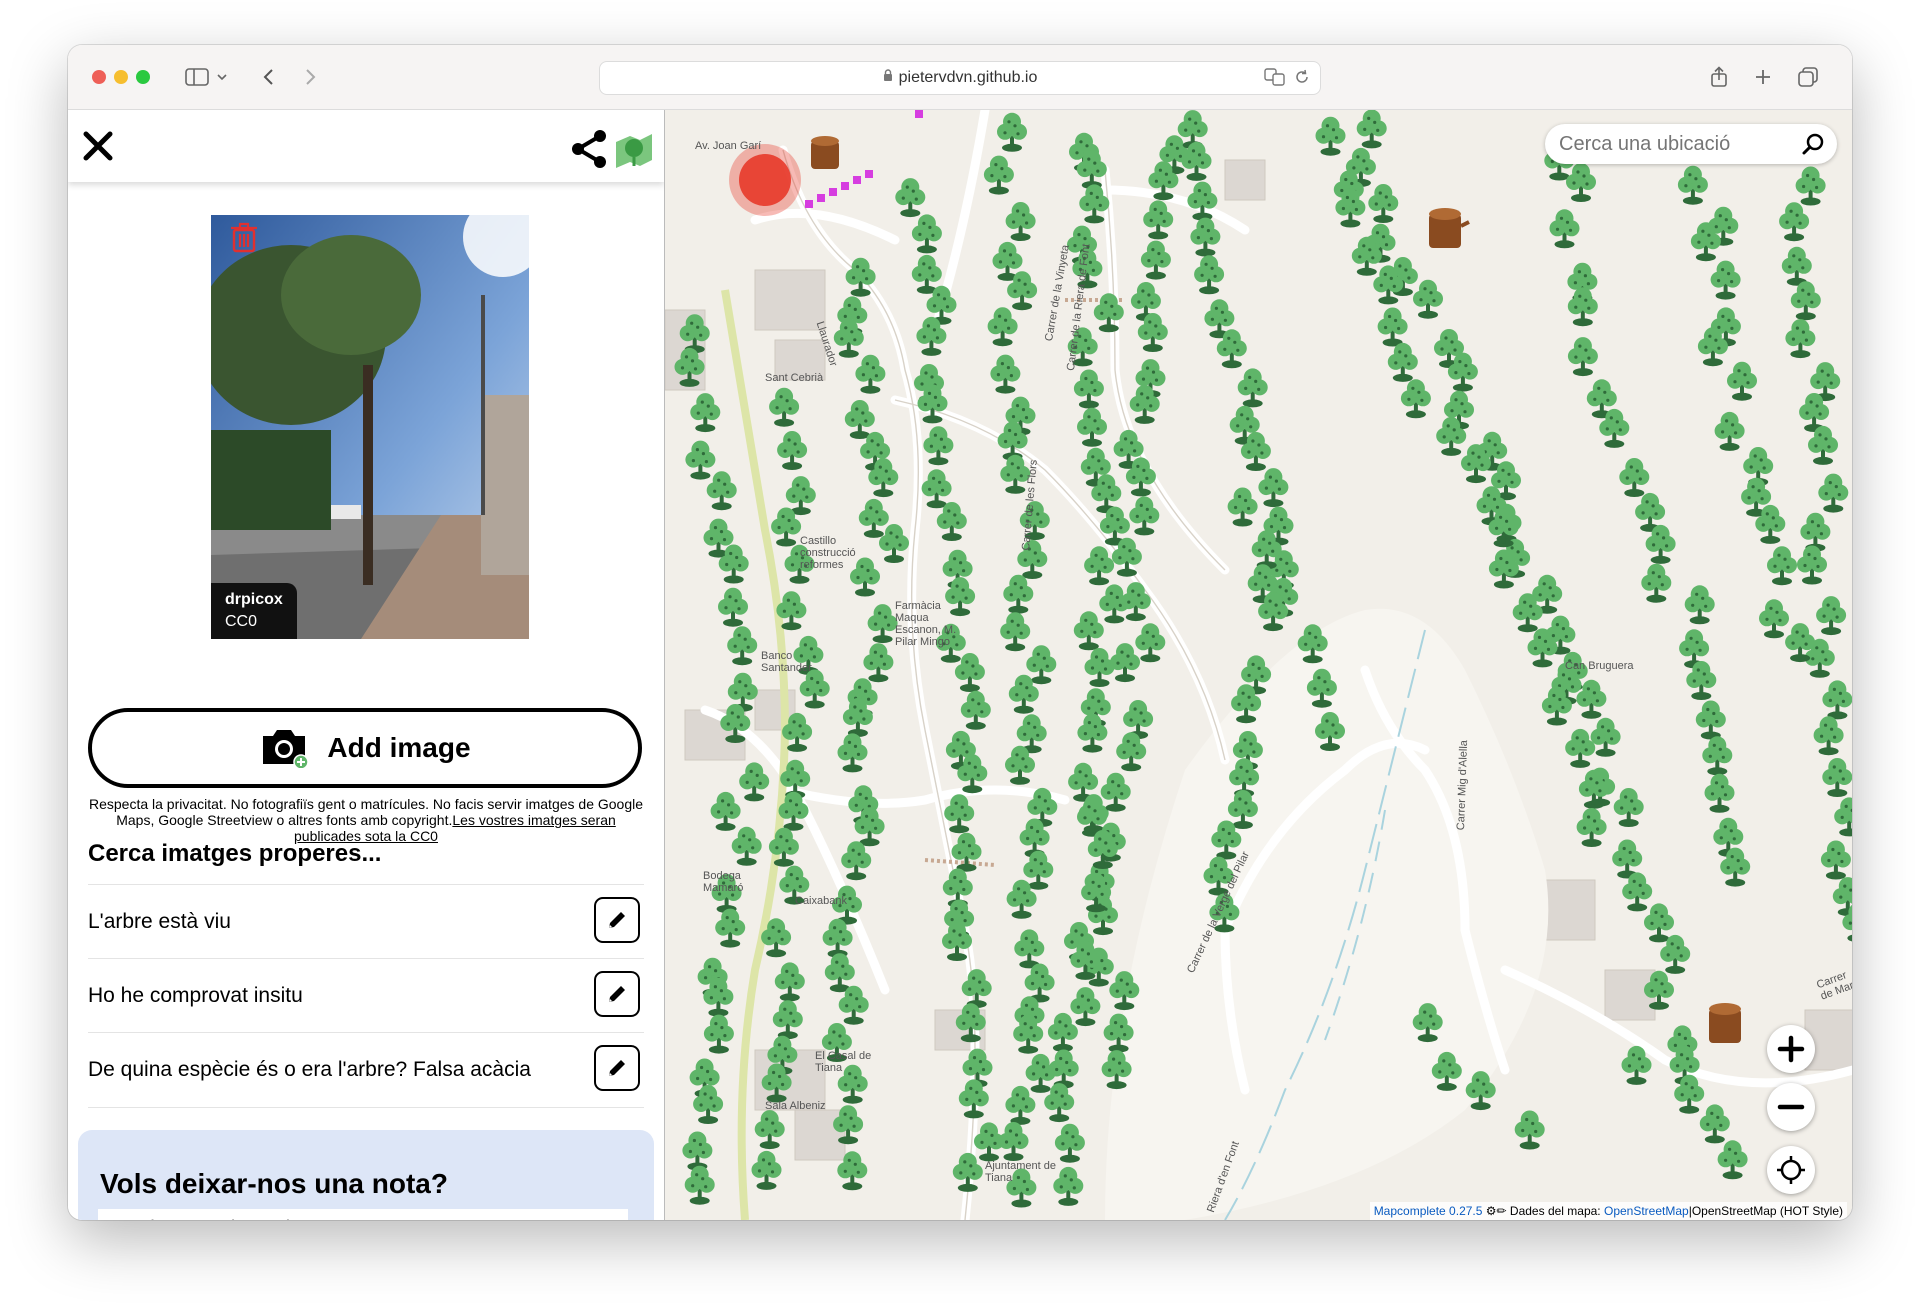  What do you see at coordinates (1791, 1170) in the screenshot?
I see `geolocate-button` at bounding box center [1791, 1170].